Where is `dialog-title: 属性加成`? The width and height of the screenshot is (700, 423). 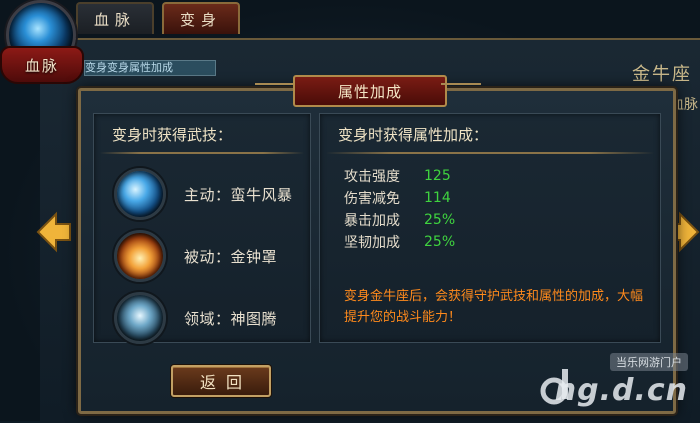 dialog-title: 属性加成 is located at coordinates (370, 91).